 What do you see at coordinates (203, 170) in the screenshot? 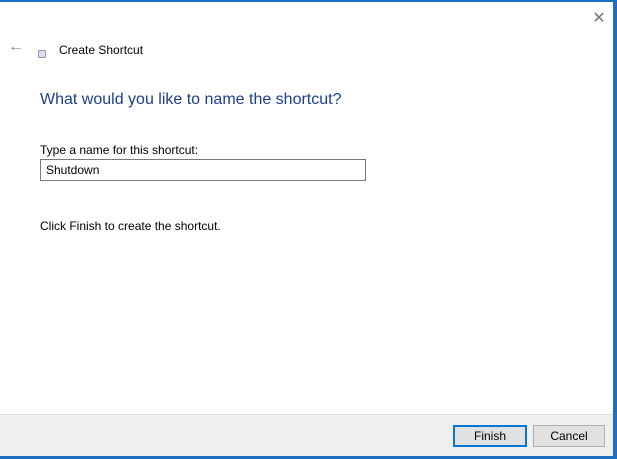
I see `shortcut-name-input` at bounding box center [203, 170].